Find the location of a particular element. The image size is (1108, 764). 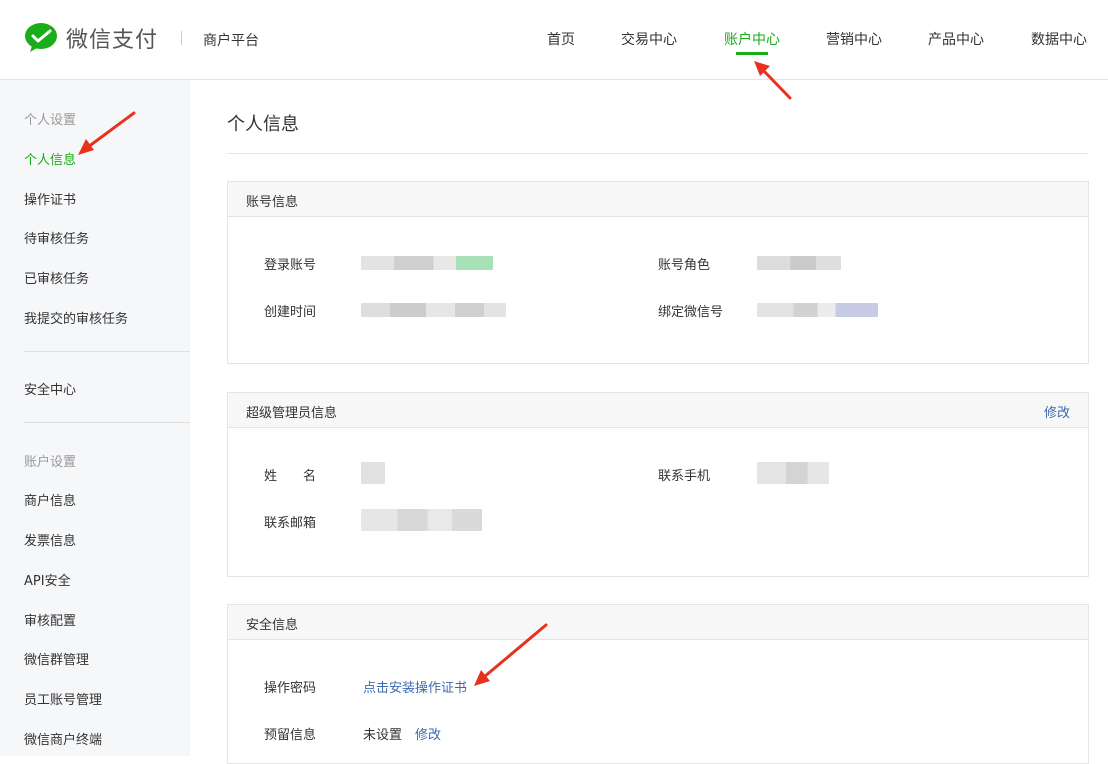

sidebar-item-my-submissions: 我提交的审核任务 is located at coordinates (76, 317).